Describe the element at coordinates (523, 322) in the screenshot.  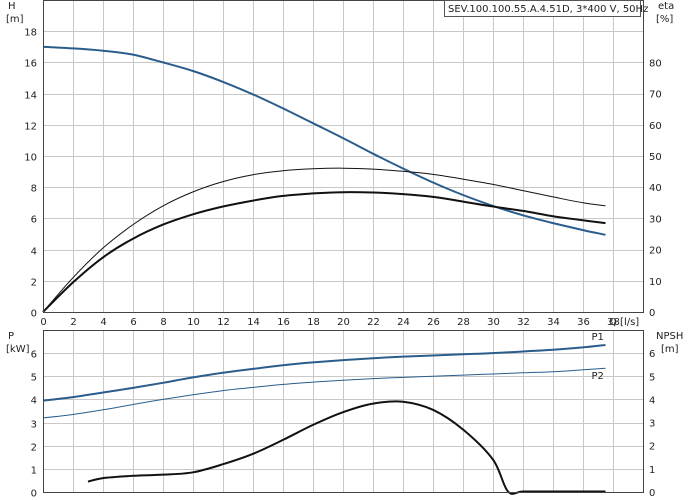
I see `x-tick-label: 32` at that location.